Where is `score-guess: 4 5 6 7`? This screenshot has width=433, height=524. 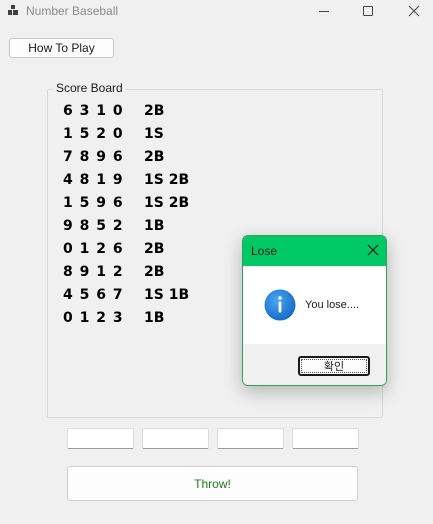
score-guess: 4 5 6 7 is located at coordinates (93, 295).